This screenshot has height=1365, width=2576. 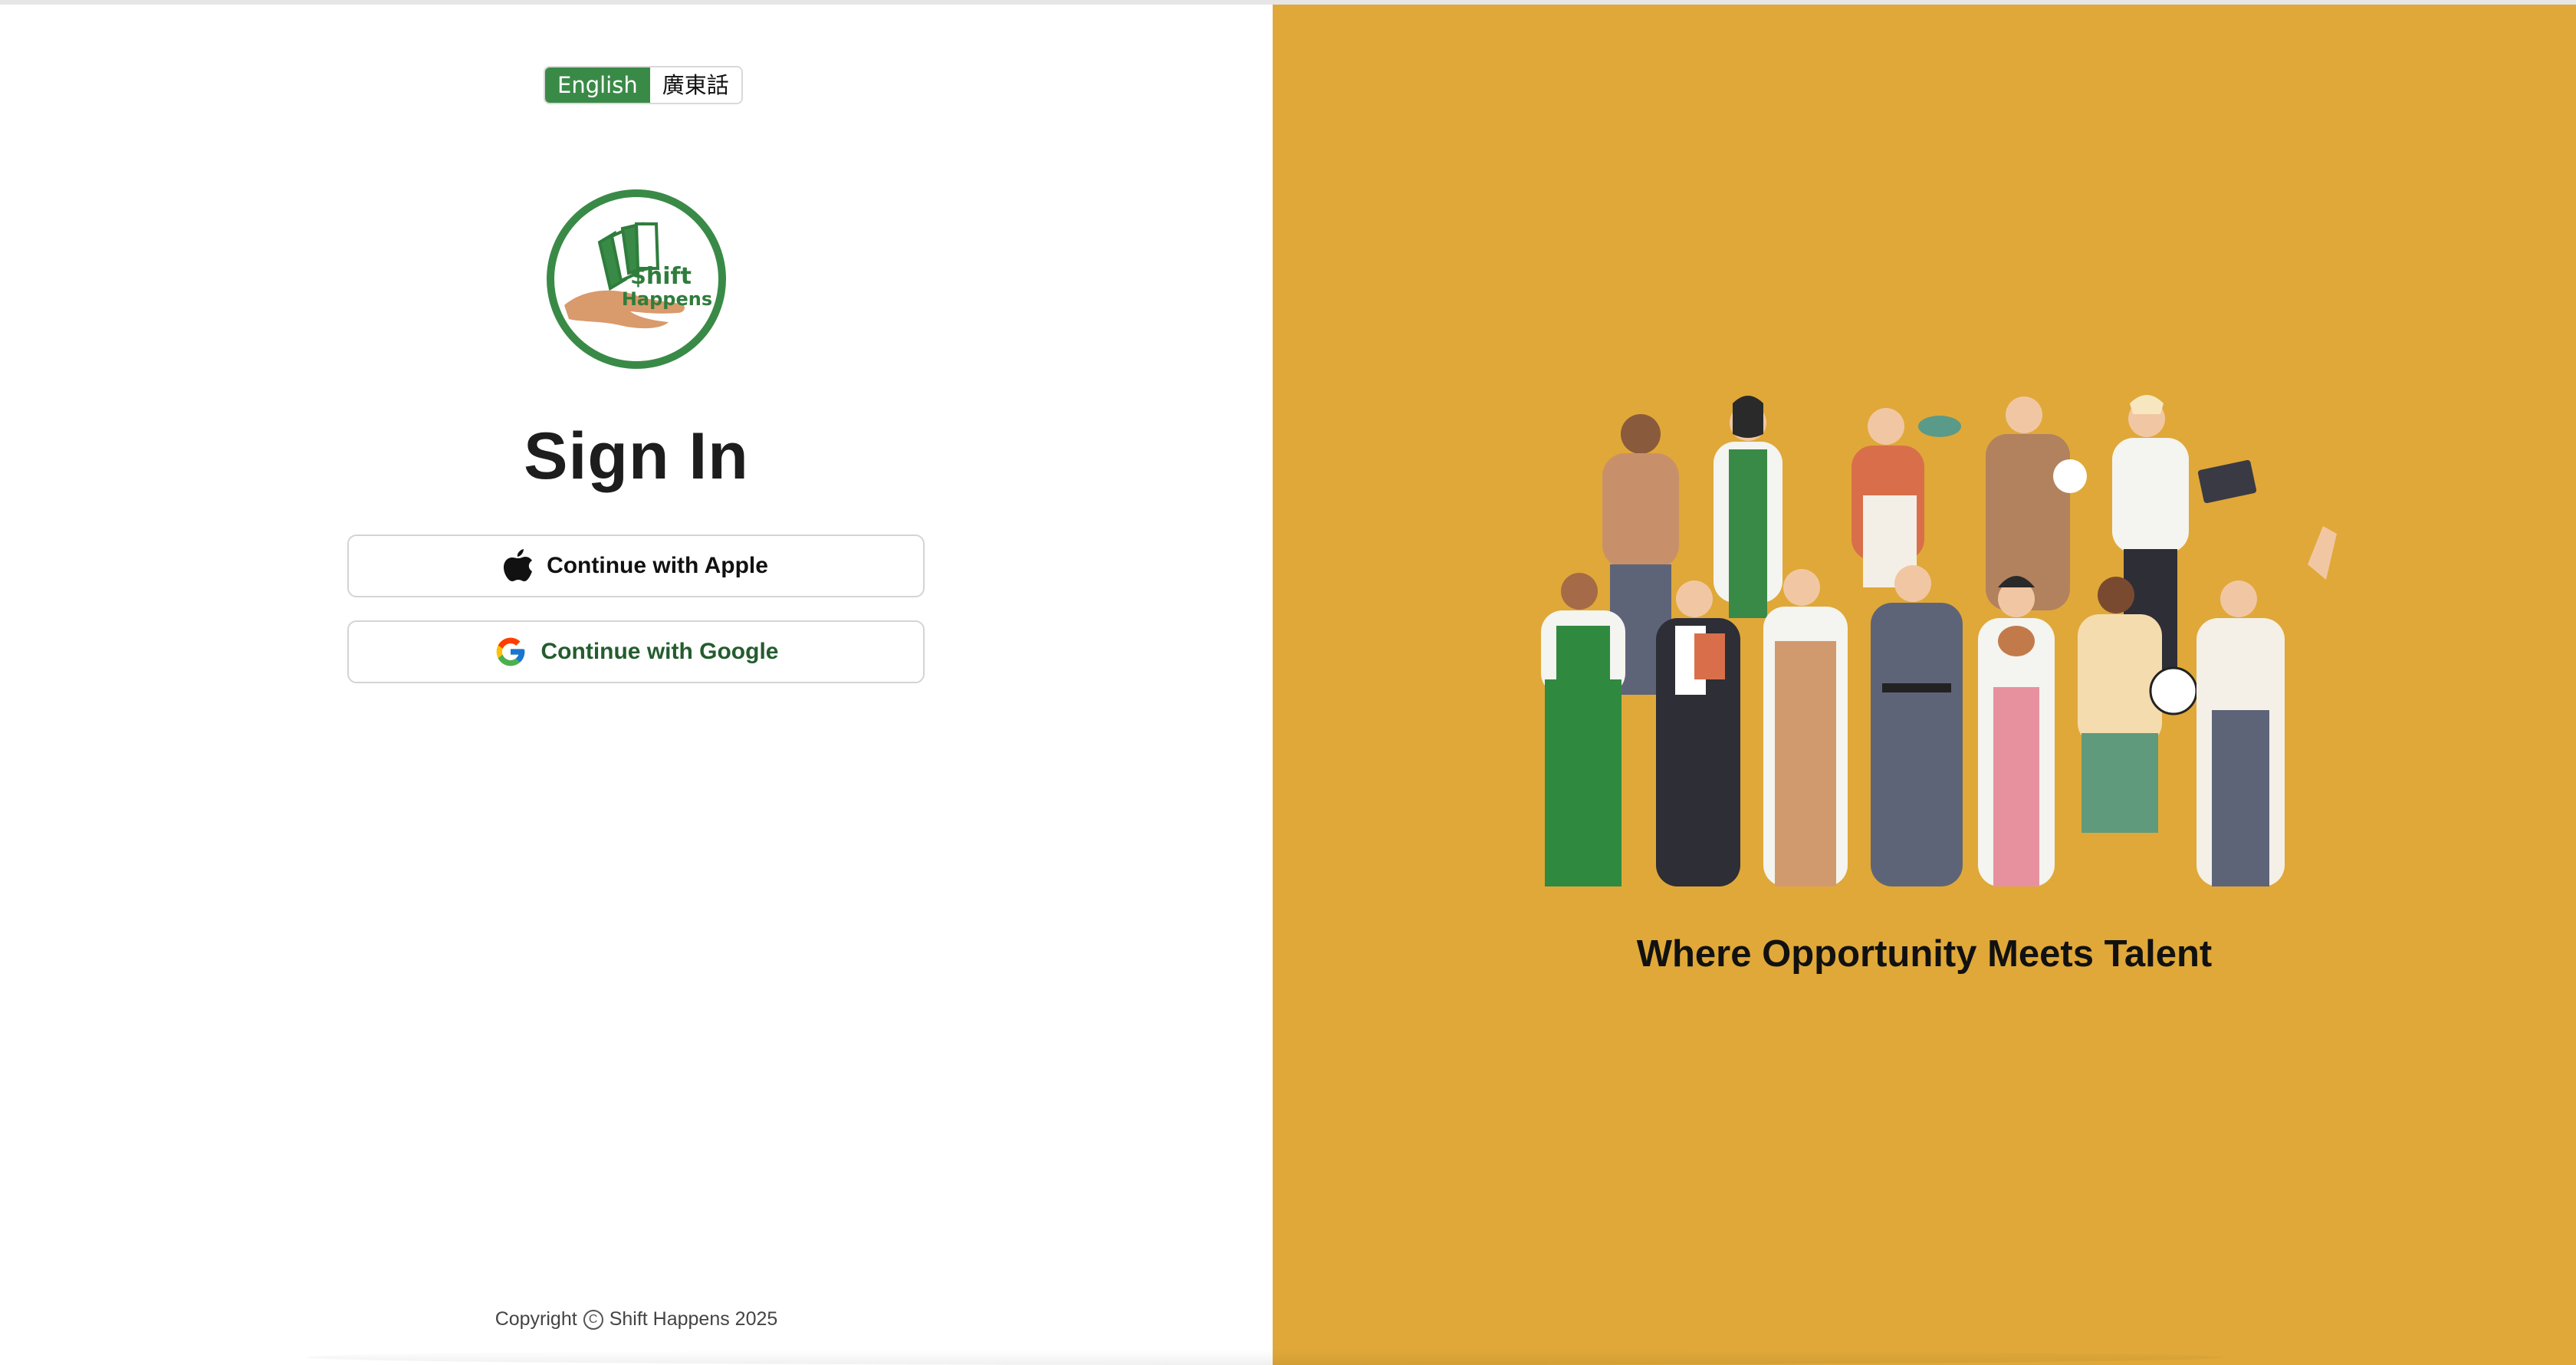 I want to click on logo-text-shift: $hift, so click(x=661, y=277).